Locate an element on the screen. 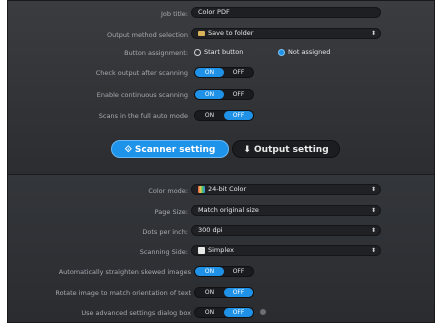  rotate-toggle: ON OFF is located at coordinates (224, 292).